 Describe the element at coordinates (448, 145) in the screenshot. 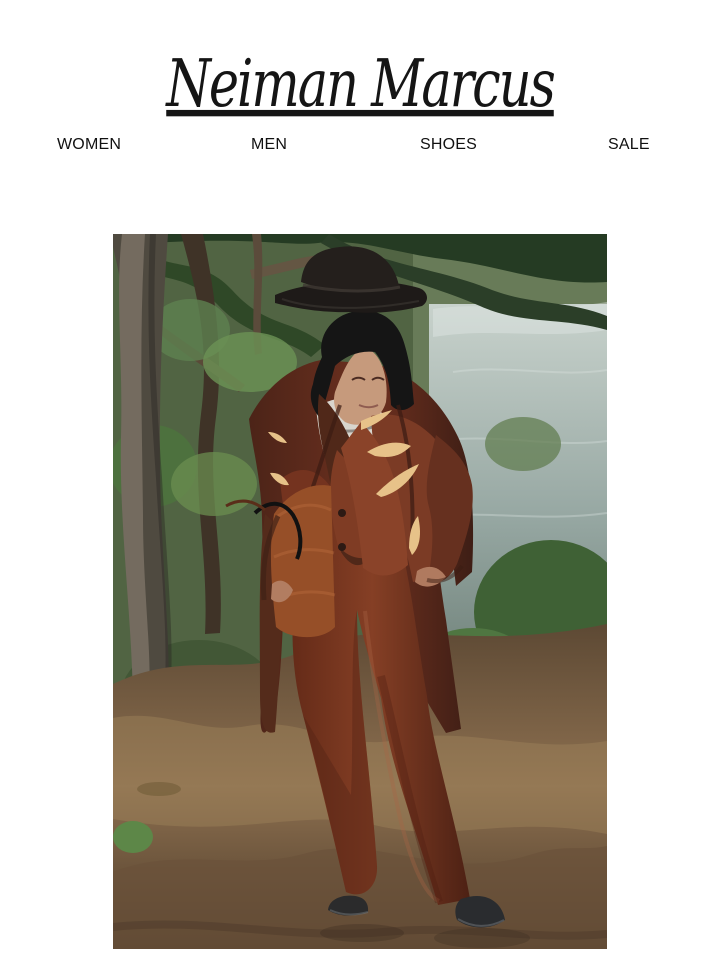

I see `nav-link-shoes: SHOES` at that location.